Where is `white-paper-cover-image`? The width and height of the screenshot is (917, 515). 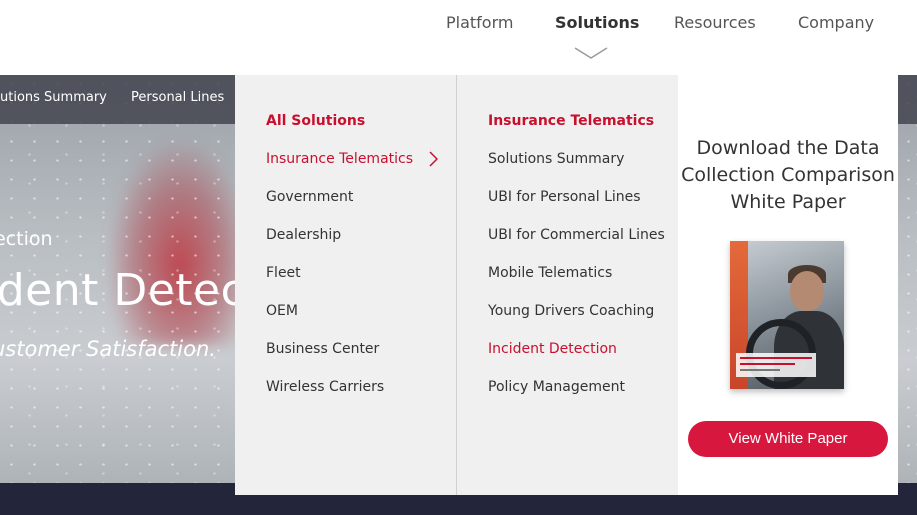 white-paper-cover-image is located at coordinates (787, 315).